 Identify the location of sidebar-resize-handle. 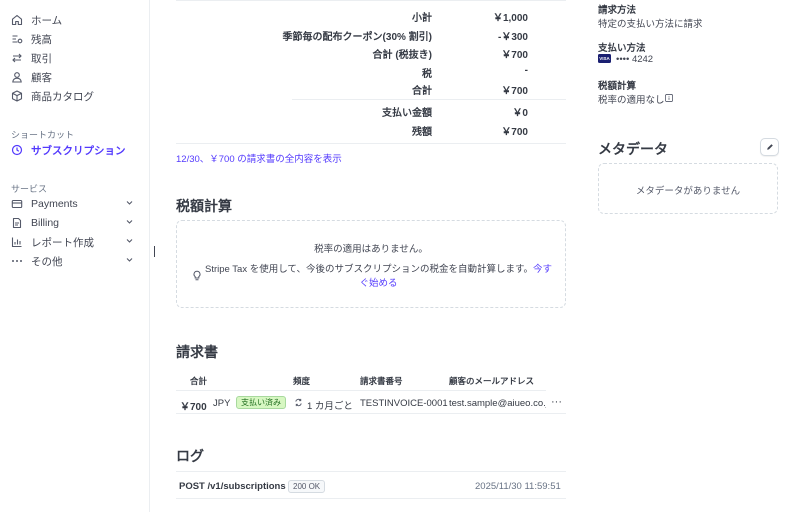
(154, 251).